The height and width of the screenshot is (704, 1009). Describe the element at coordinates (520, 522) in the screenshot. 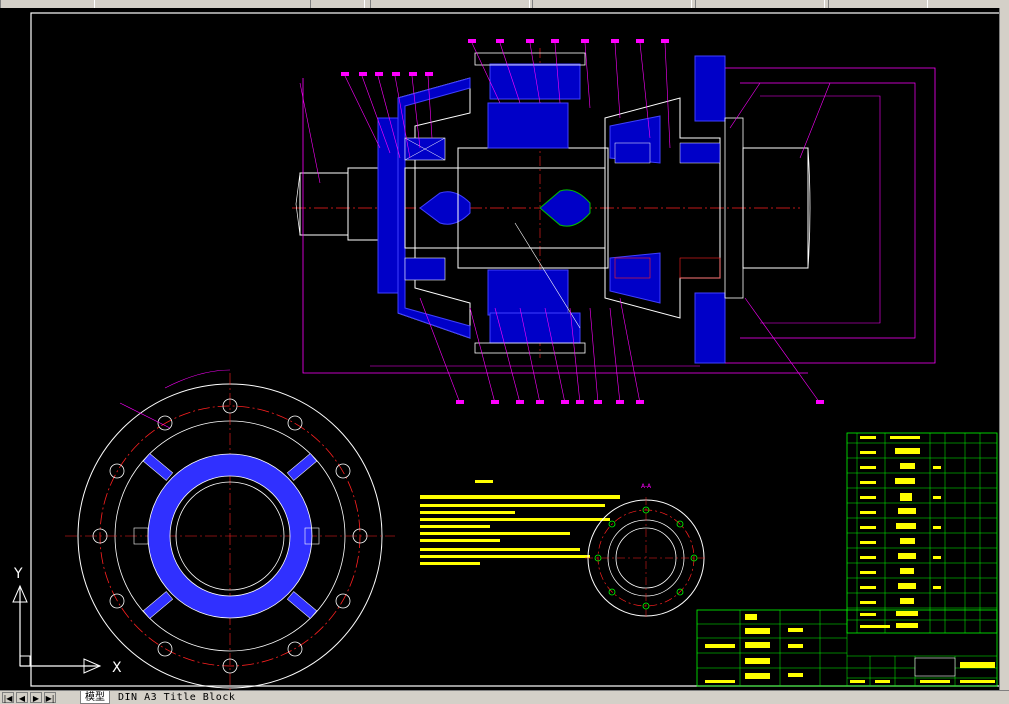

I see `technical-notes` at that location.